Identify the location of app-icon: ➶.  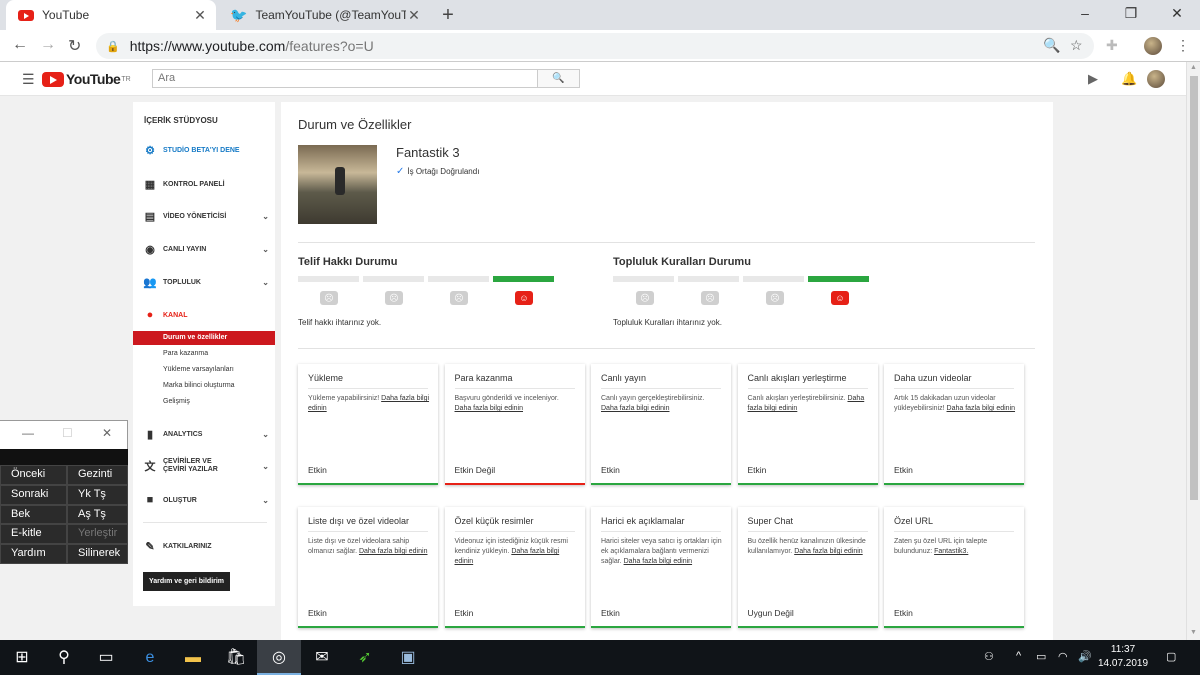
(365, 657).